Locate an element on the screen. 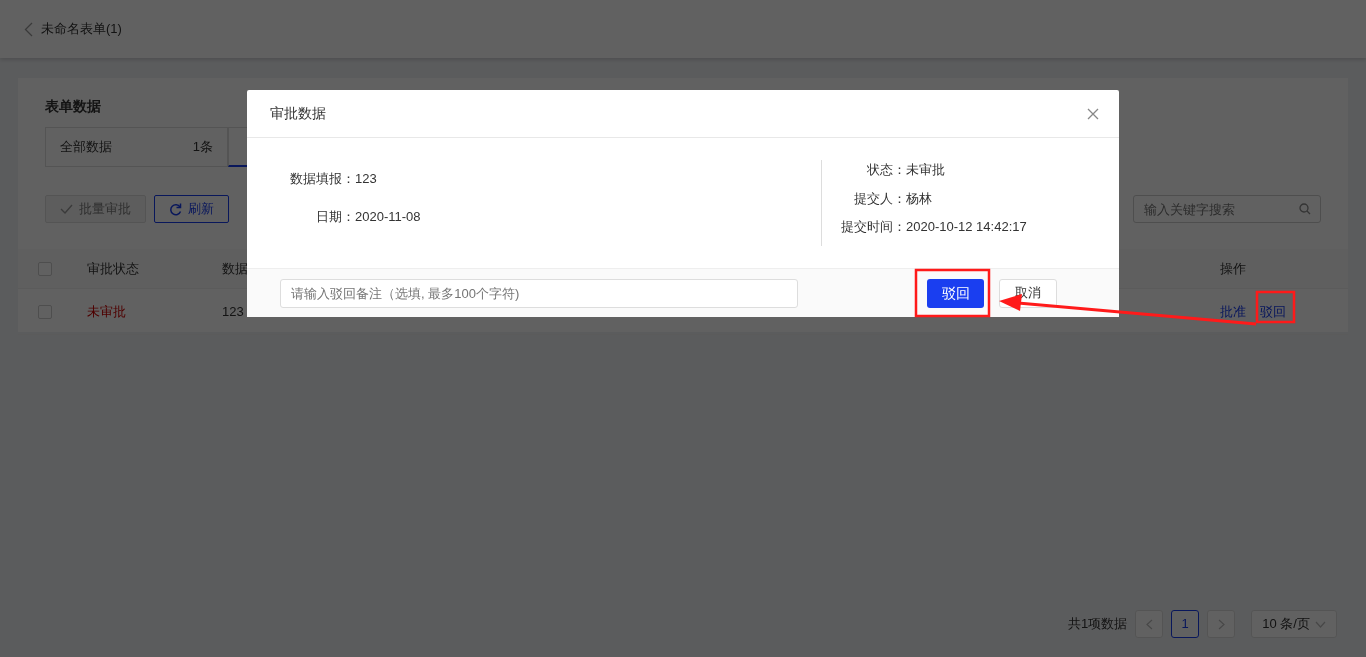  column-header: 数据 is located at coordinates (235, 268).